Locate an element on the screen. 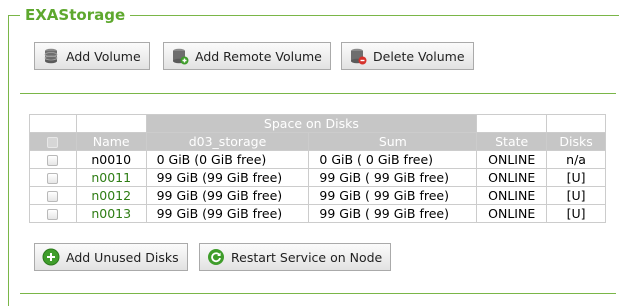 This screenshot has width=619, height=306. database-add-icon is located at coordinates (180, 56).